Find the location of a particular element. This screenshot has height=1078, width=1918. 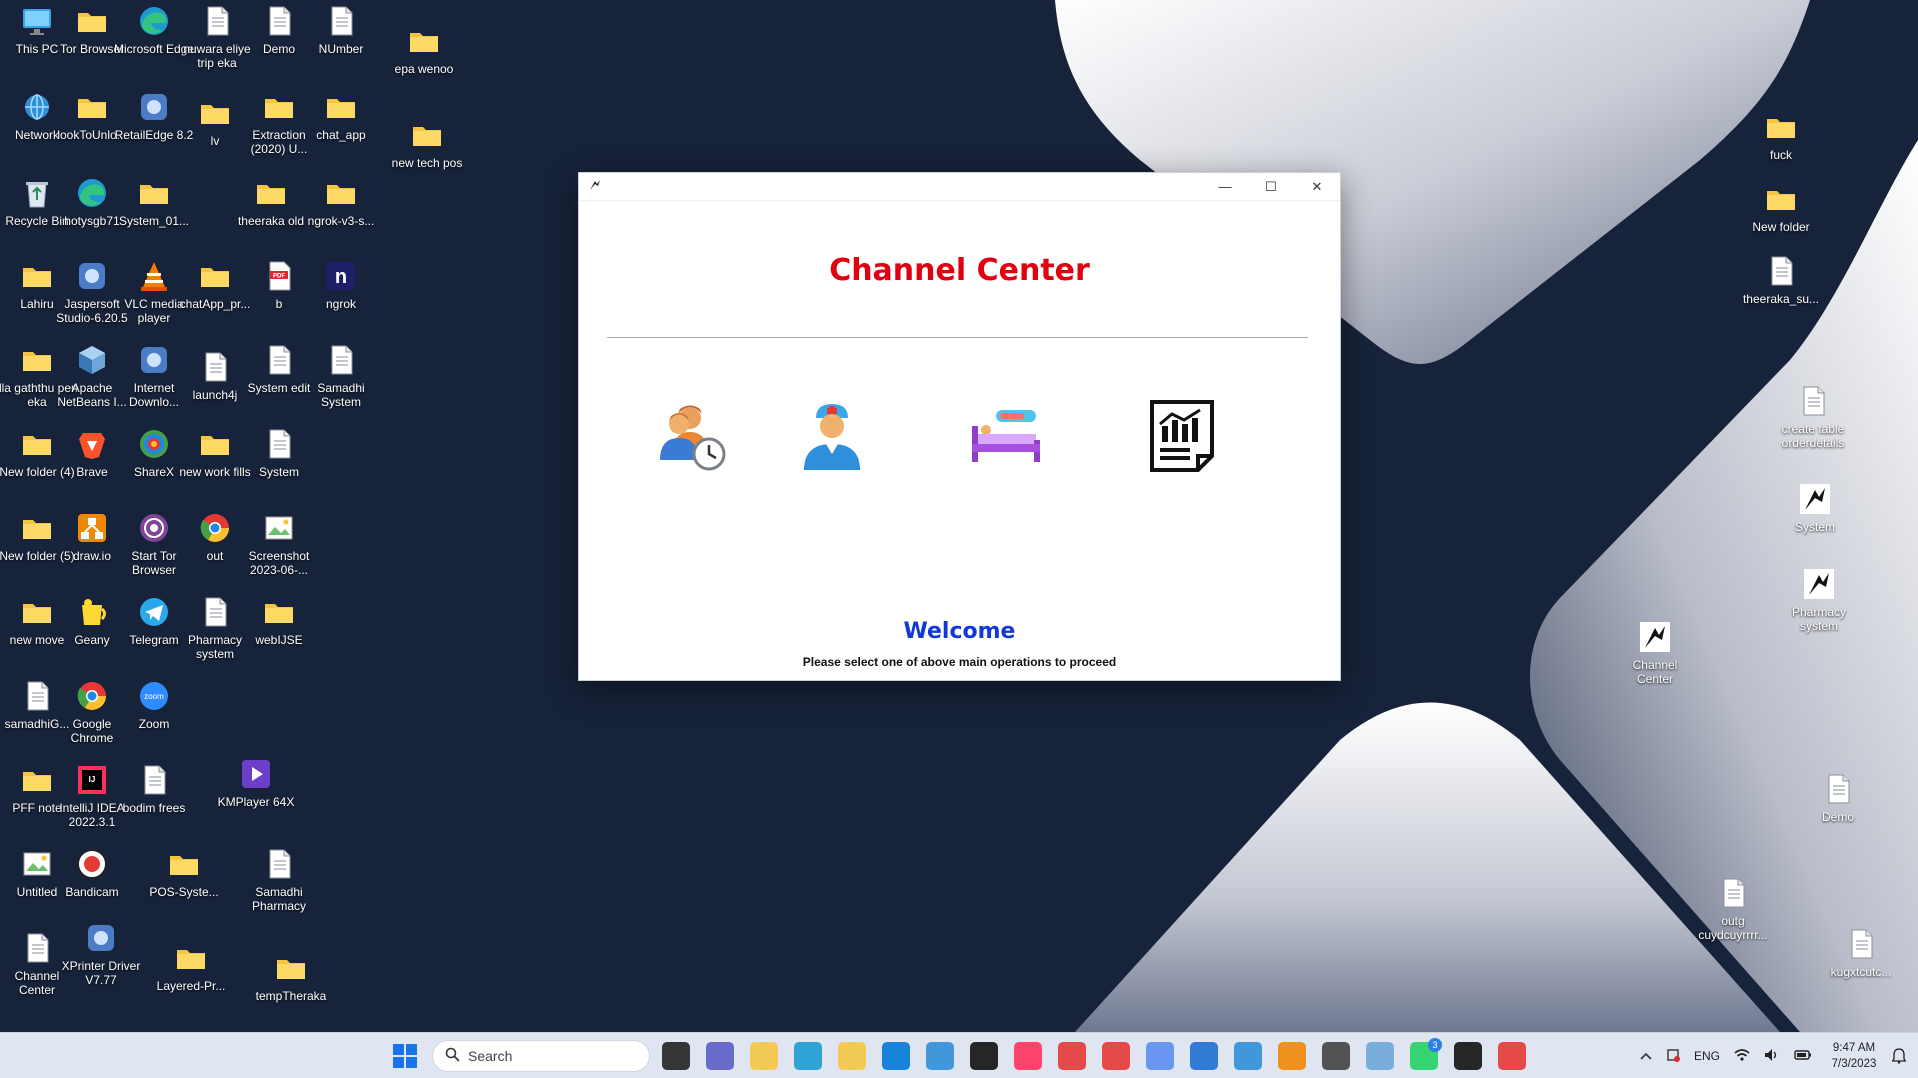

desktop-icon: bodim frees is located at coordinates (154, 789).